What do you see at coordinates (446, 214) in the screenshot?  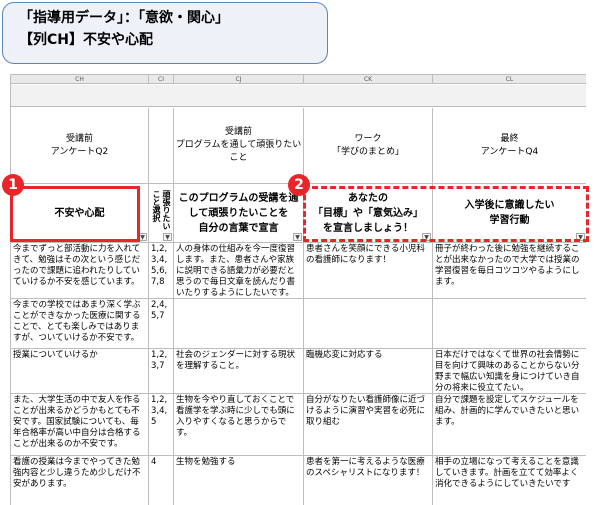 I see `highlight-box-ck-cl` at bounding box center [446, 214].